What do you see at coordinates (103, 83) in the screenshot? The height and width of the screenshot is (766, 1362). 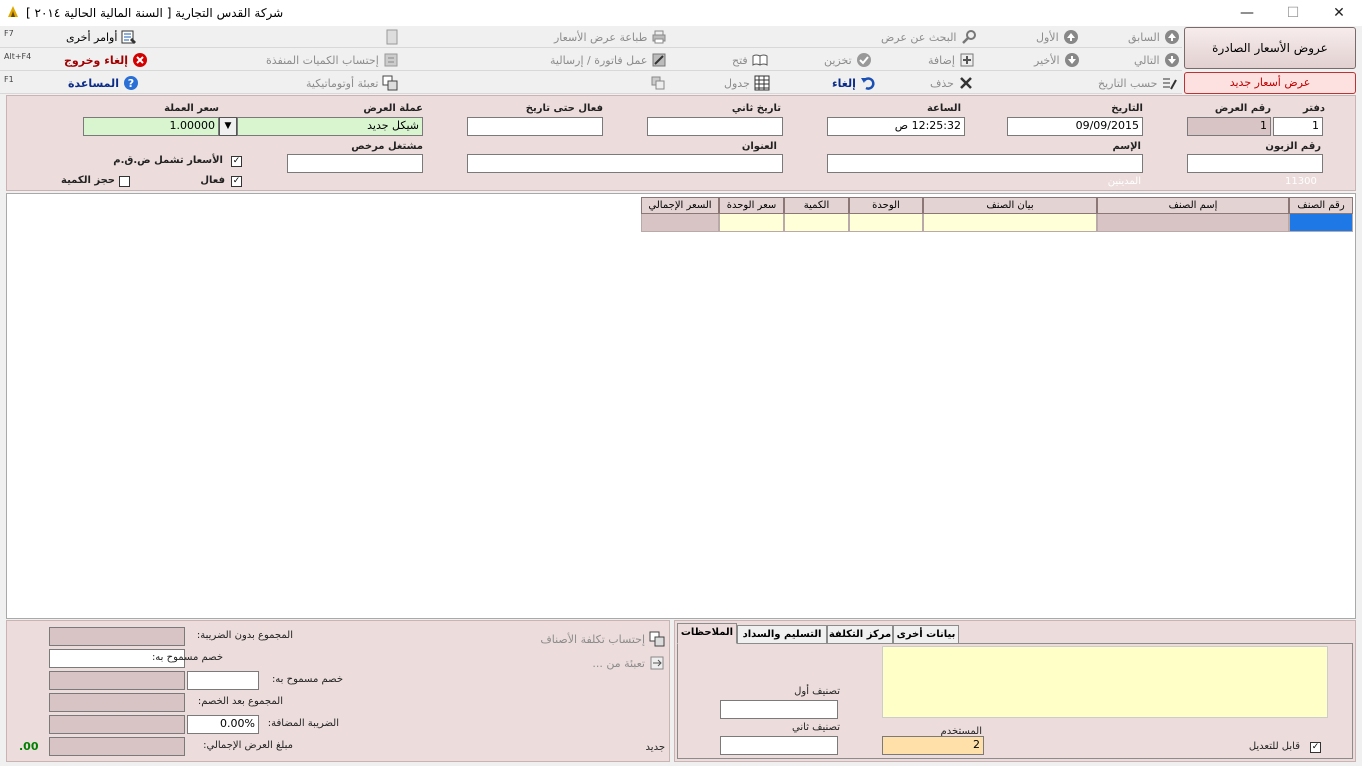 I see `help-button: ? المساعدة` at bounding box center [103, 83].